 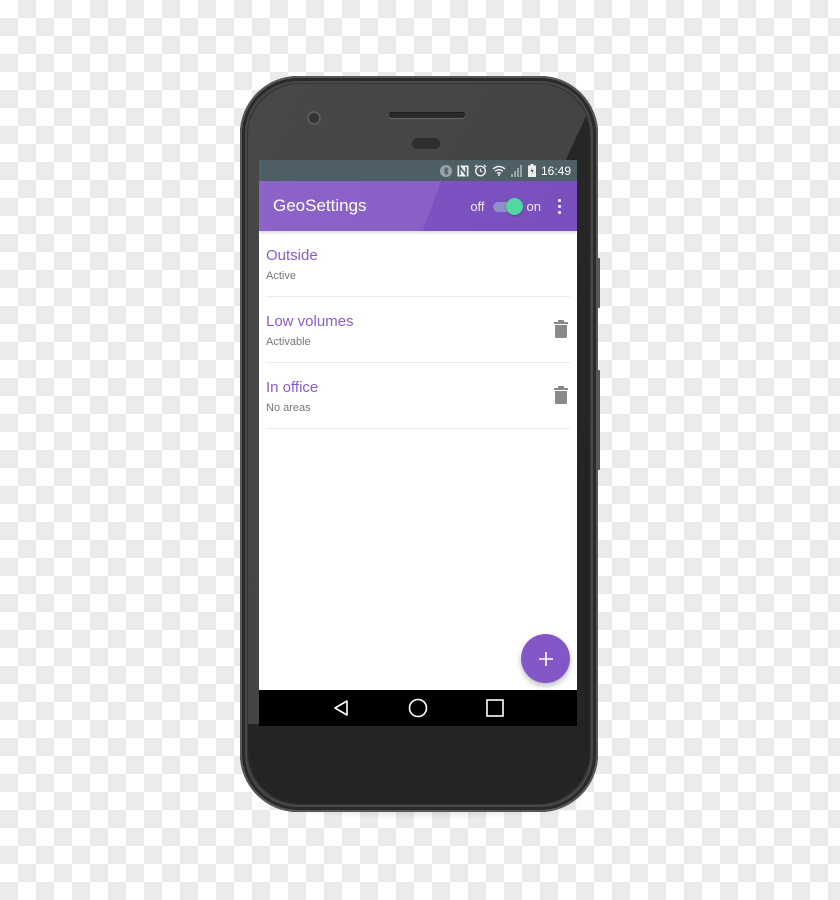 What do you see at coordinates (531, 170) in the screenshot?
I see `battery-icon` at bounding box center [531, 170].